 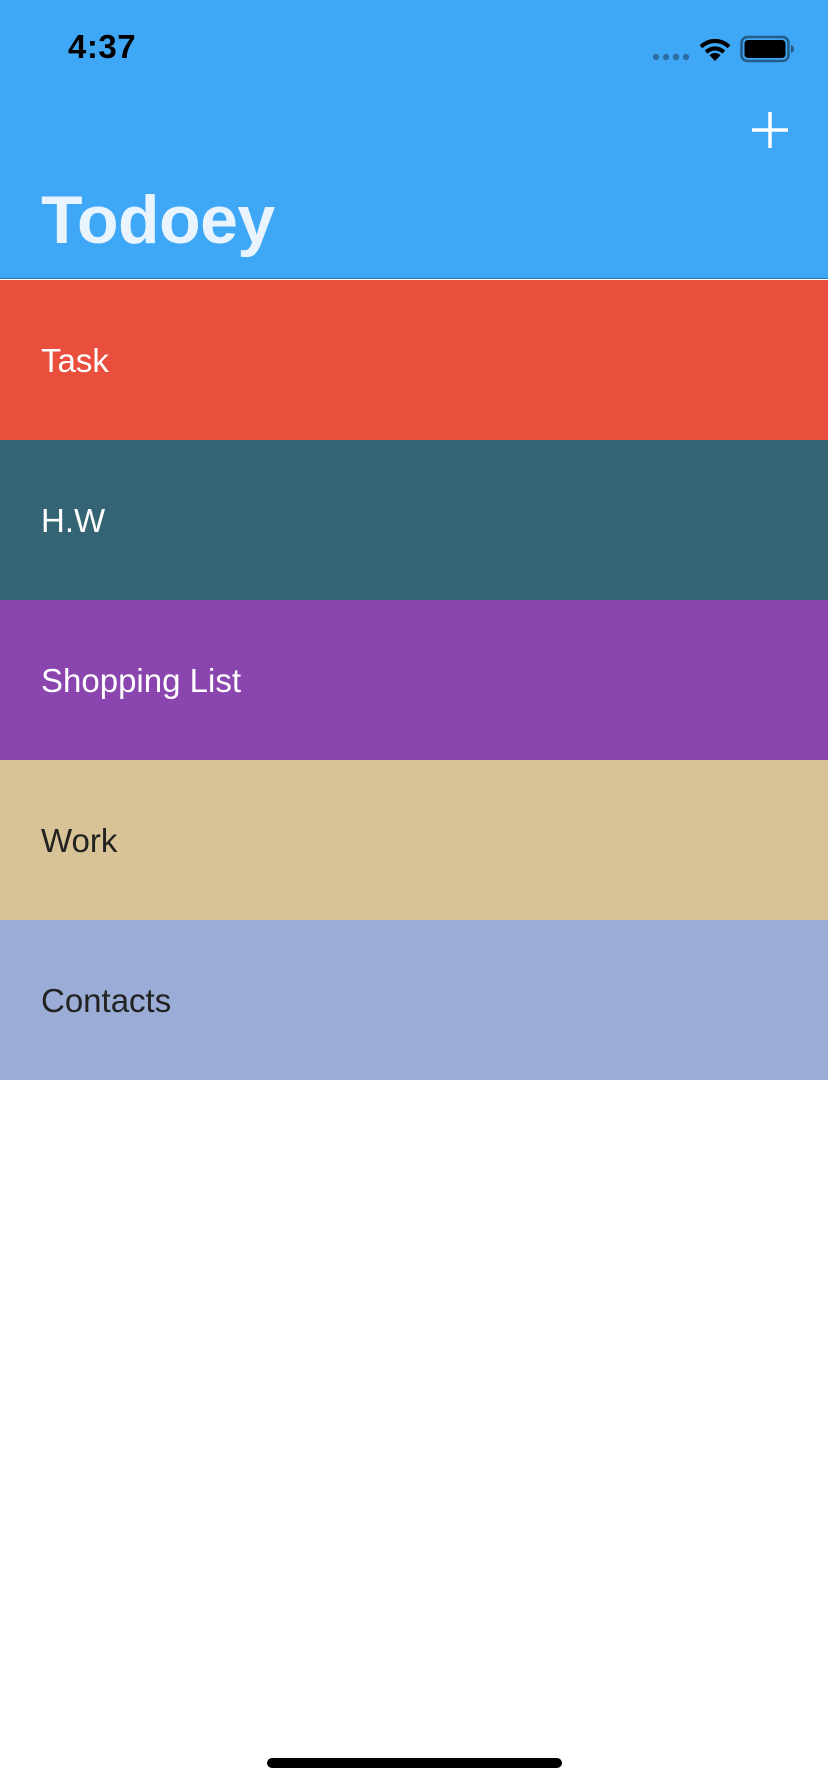 I want to click on category-row-work: Work, so click(x=414, y=840).